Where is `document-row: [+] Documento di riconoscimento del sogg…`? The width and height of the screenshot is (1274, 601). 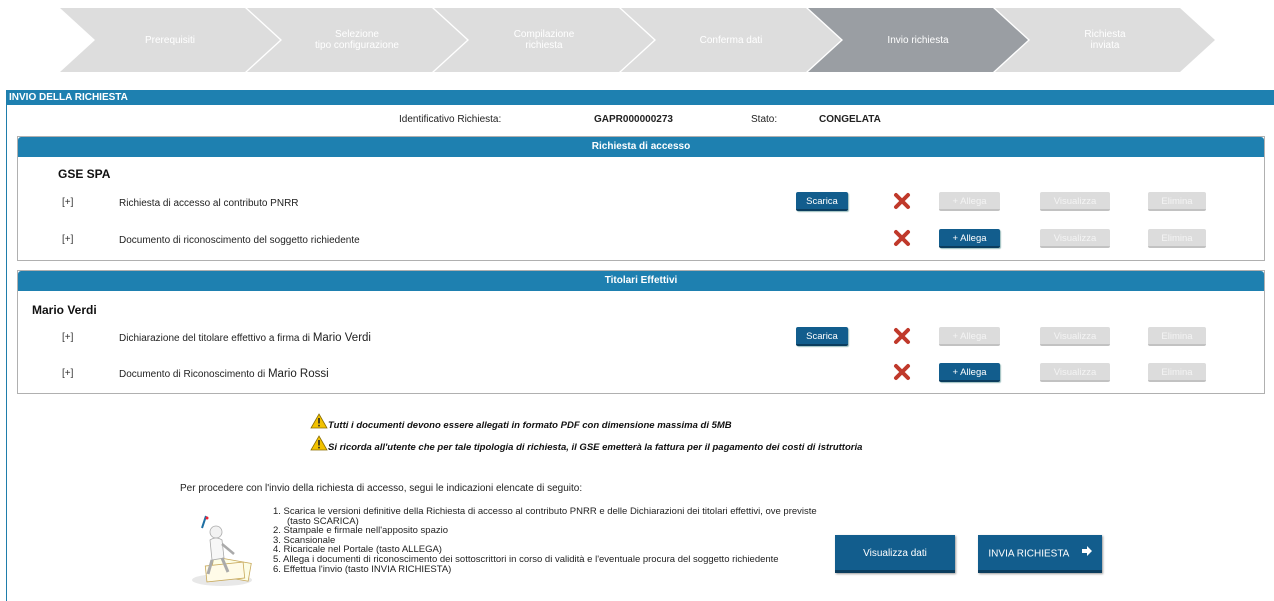
document-row: [+] Documento di riconoscimento del sogg… is located at coordinates (641, 240).